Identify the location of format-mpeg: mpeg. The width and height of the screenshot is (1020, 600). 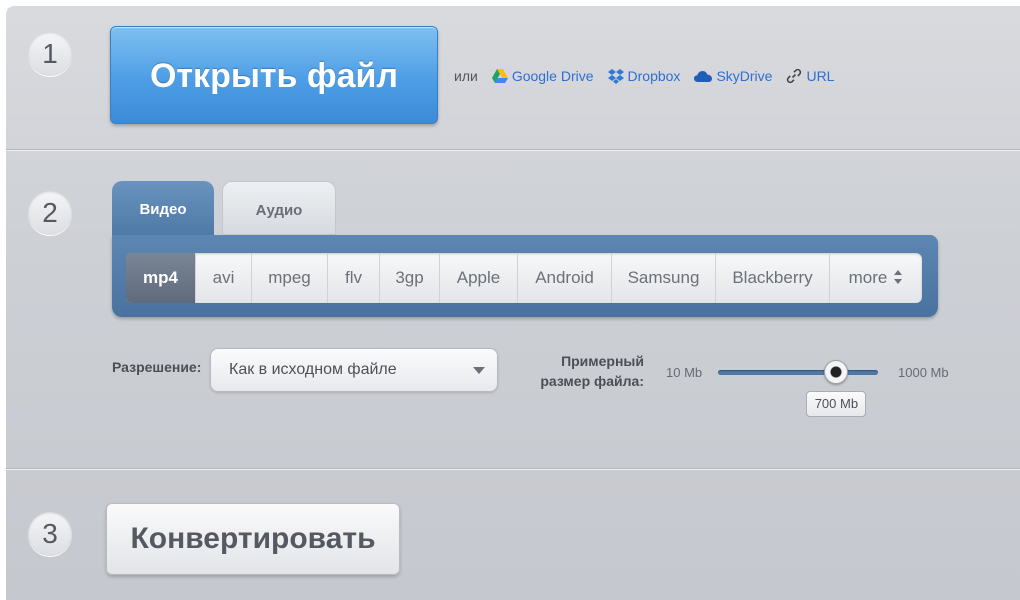
(290, 278).